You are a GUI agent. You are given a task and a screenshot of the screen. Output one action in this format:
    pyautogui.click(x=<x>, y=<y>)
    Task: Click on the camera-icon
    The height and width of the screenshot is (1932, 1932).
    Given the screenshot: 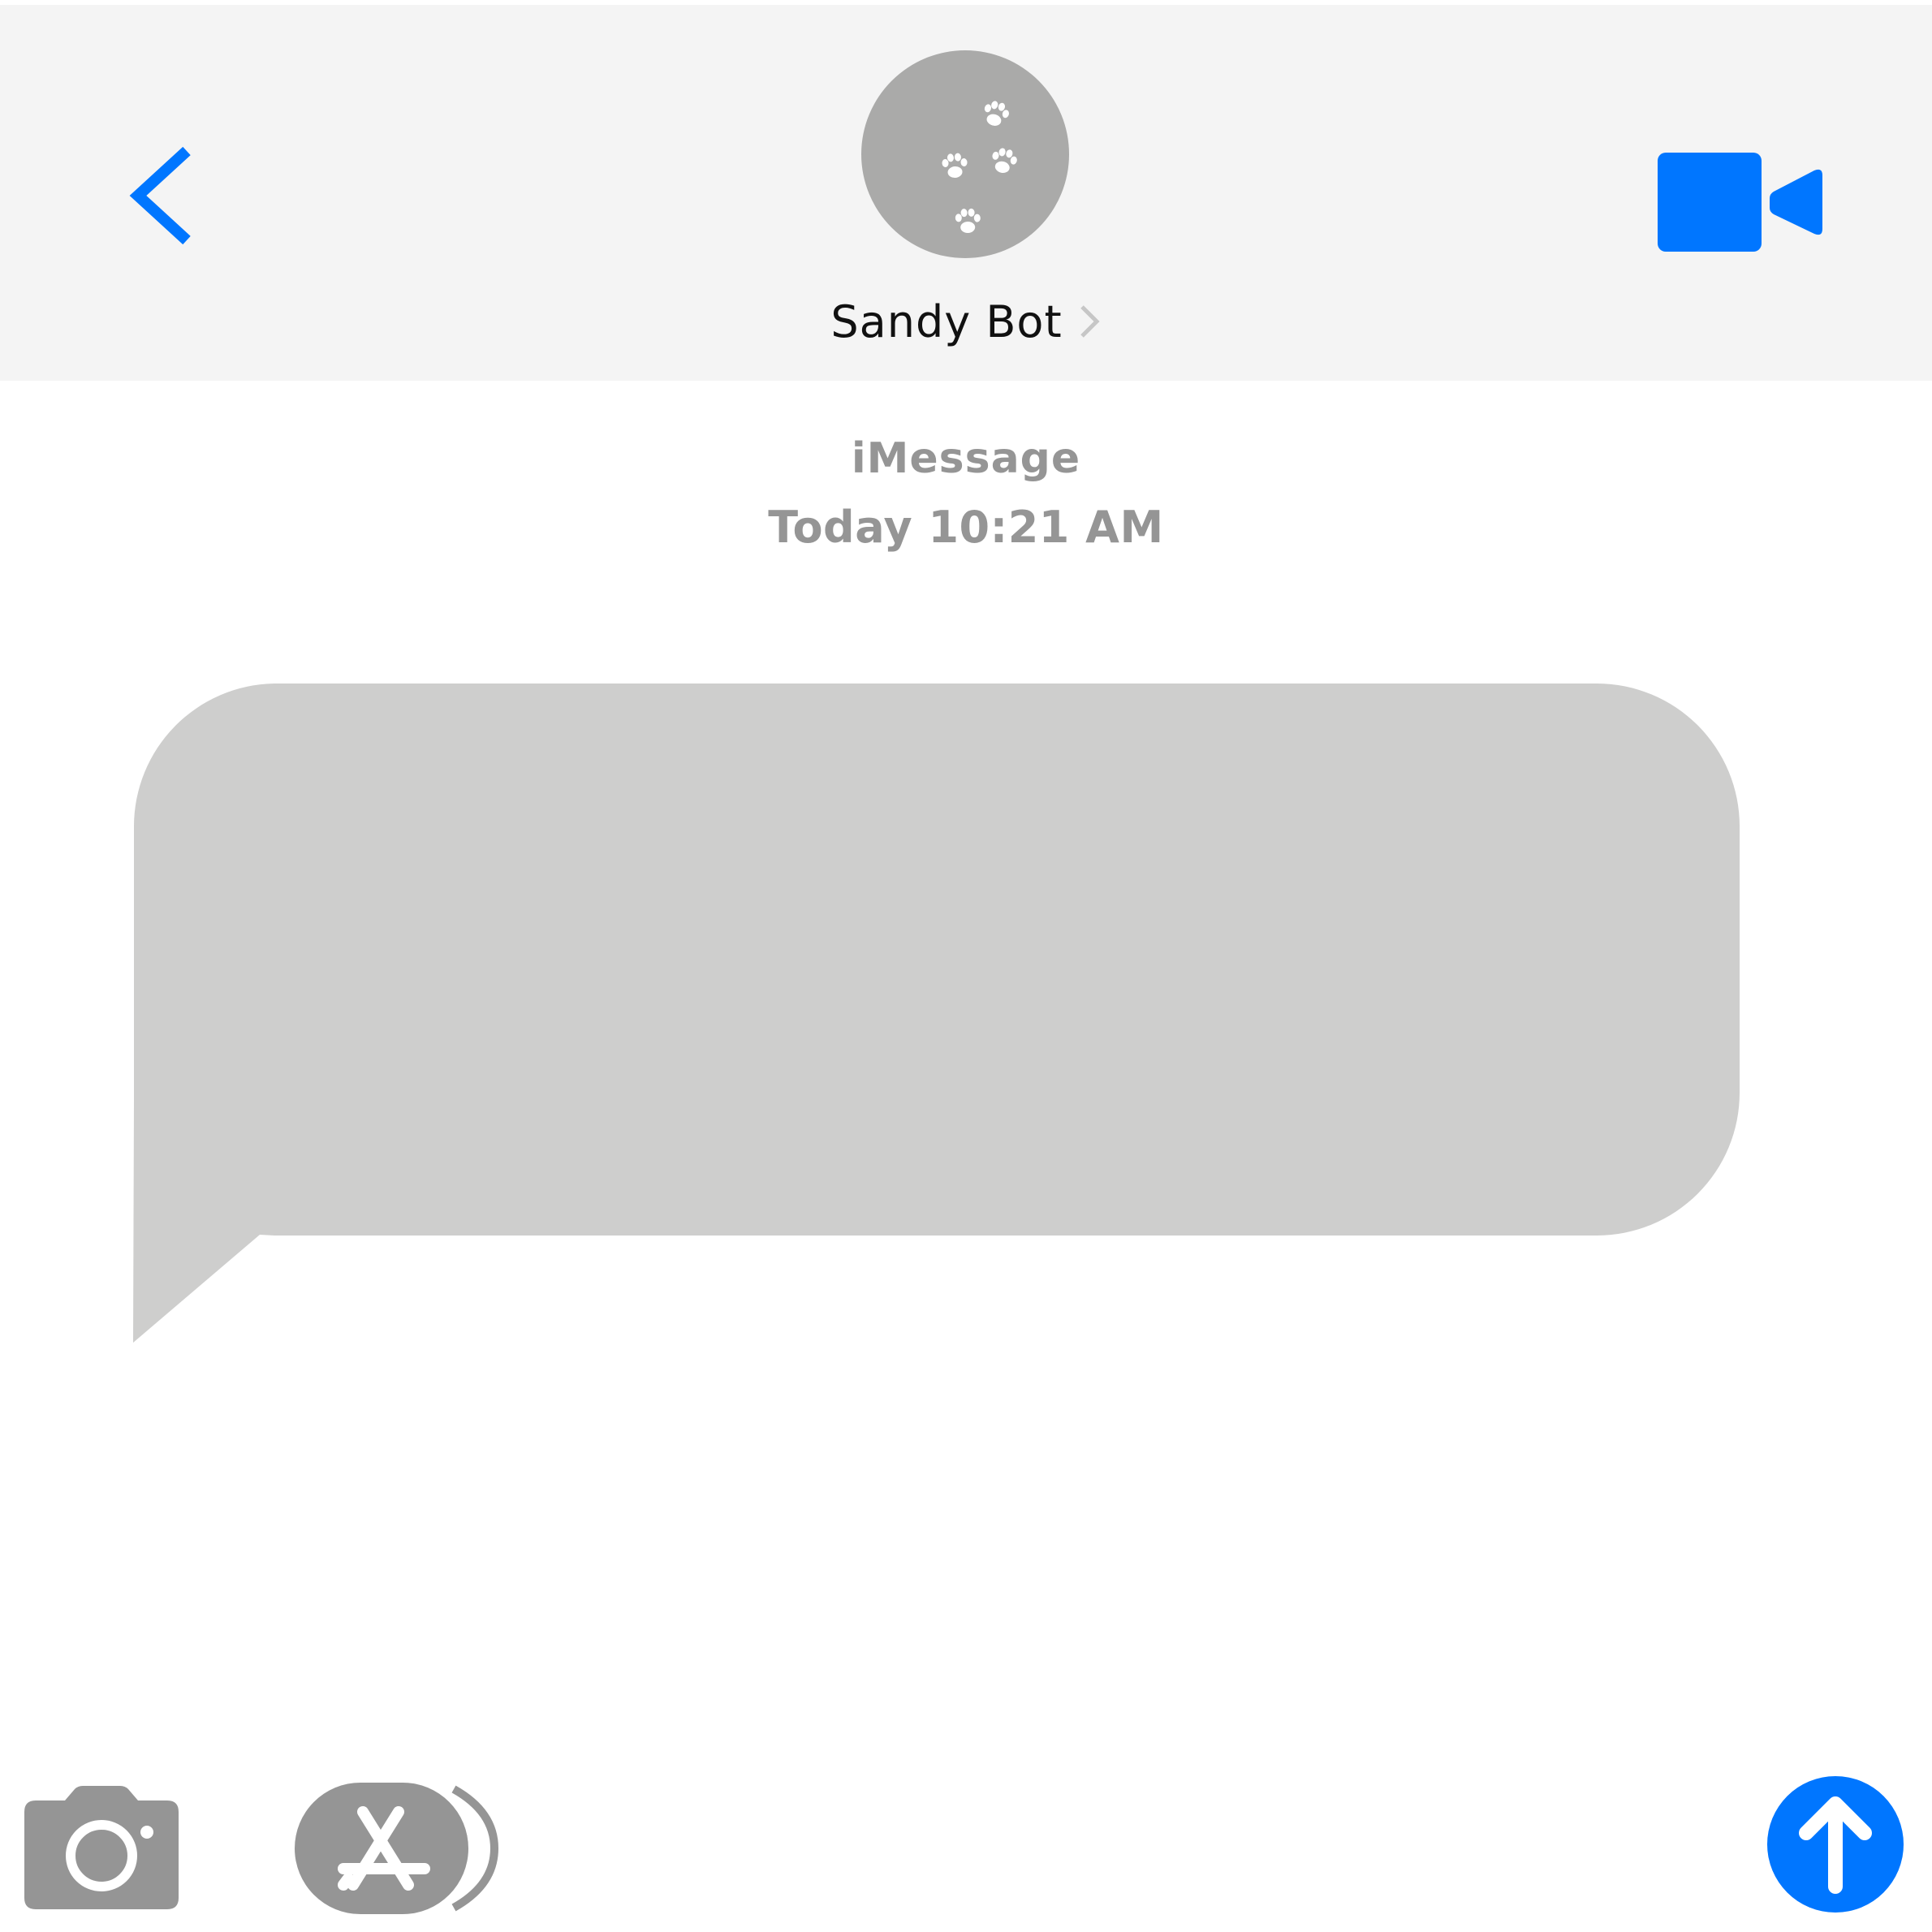 What is the action you would take?
    pyautogui.click(x=101, y=1847)
    